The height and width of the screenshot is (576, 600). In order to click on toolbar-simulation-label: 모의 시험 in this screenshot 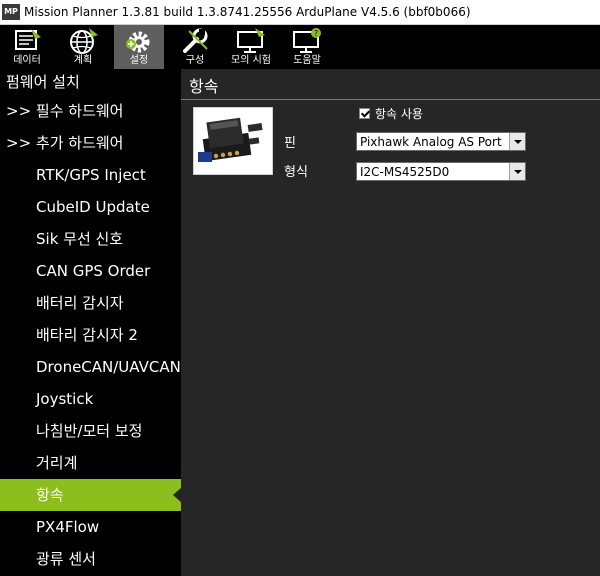, I will do `click(251, 60)`.